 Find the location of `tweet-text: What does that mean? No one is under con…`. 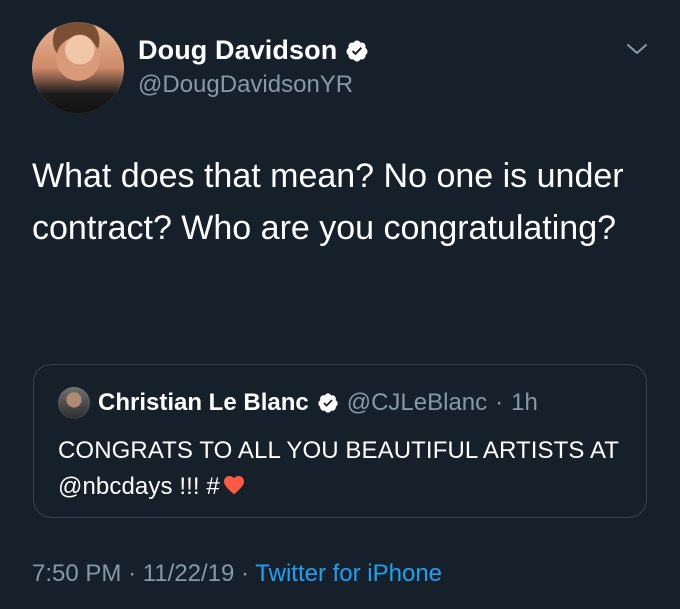

tweet-text: What does that mean? No one is under con… is located at coordinates (328, 202).